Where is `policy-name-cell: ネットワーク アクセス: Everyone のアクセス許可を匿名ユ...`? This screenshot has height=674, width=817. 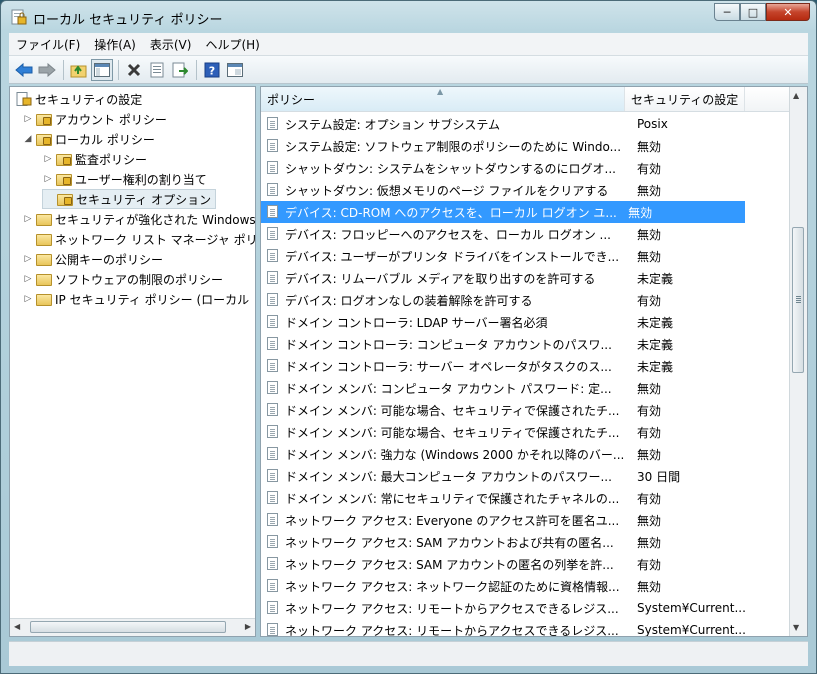
policy-name-cell: ネットワーク アクセス: Everyone のアクセス許可を匿名ユ... is located at coordinates (452, 520).